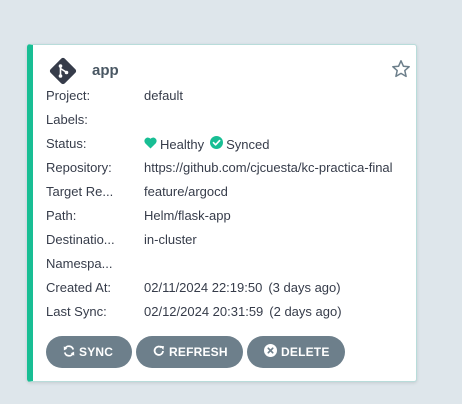 The height and width of the screenshot is (404, 462). I want to click on path-label: Path:, so click(61, 215).